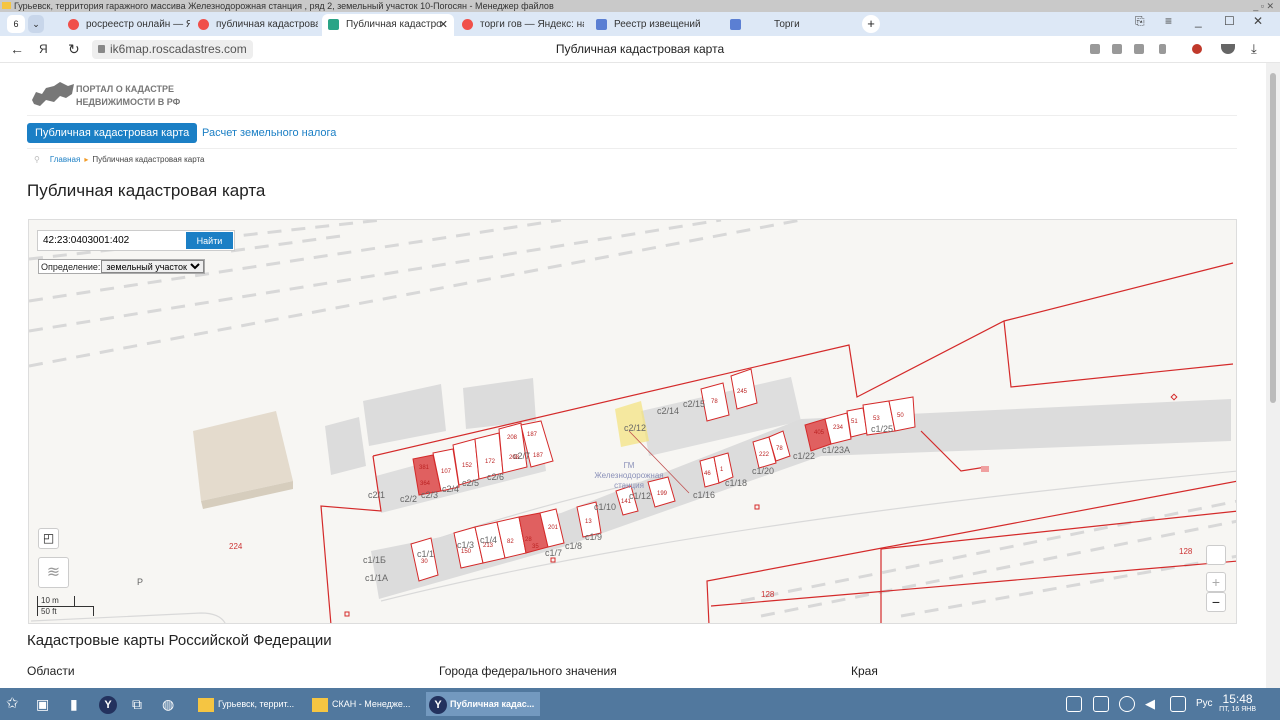  I want to click on clock-date: ПТ, 16 ЯНВ, so click(1237, 709).